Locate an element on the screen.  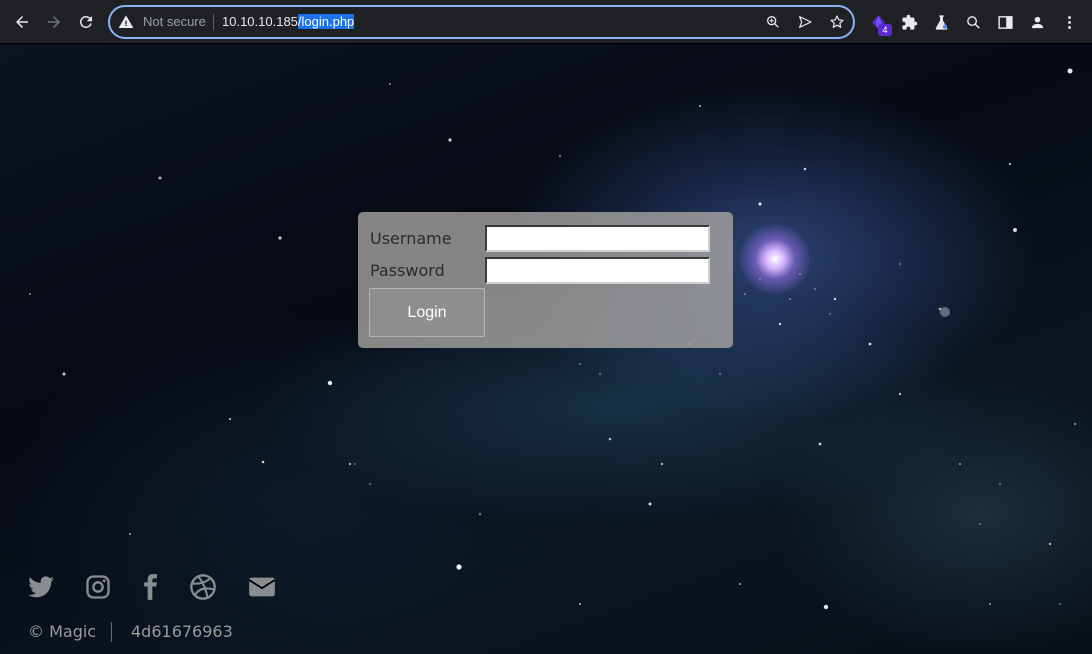
reload-icon is located at coordinates (85, 21).